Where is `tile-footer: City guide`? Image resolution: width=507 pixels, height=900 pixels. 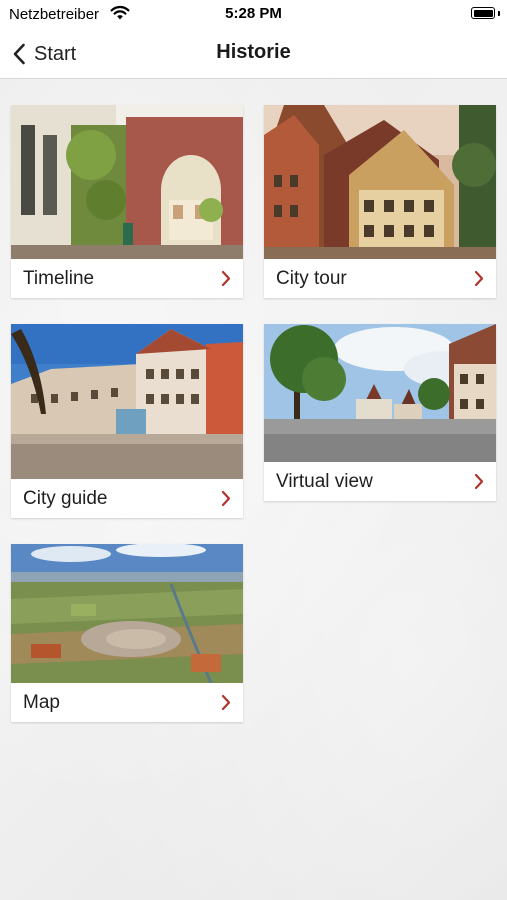
tile-footer: City guide is located at coordinates (127, 498).